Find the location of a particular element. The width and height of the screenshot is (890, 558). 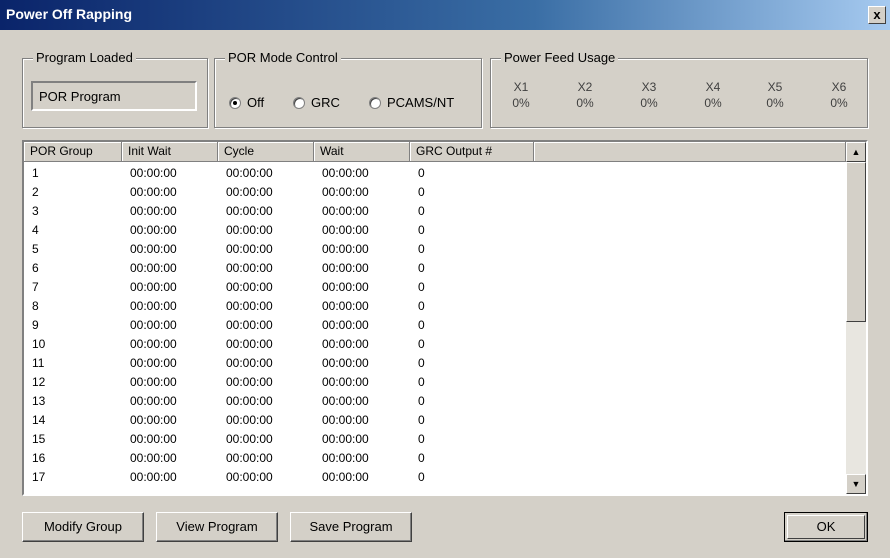

column-header-empty is located at coordinates (690, 152).